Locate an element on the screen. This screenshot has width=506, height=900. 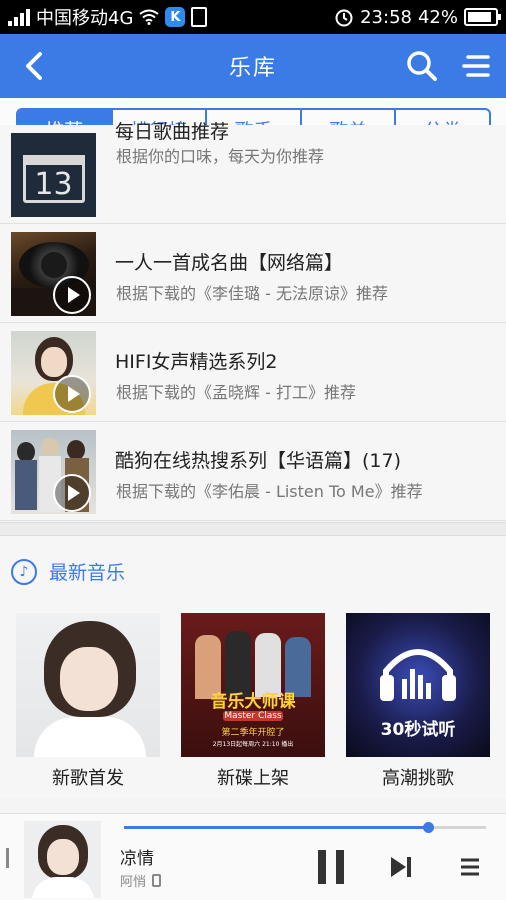
playlist-title: 一人一首成名曲【网络篇】 is located at coordinates (229, 263).